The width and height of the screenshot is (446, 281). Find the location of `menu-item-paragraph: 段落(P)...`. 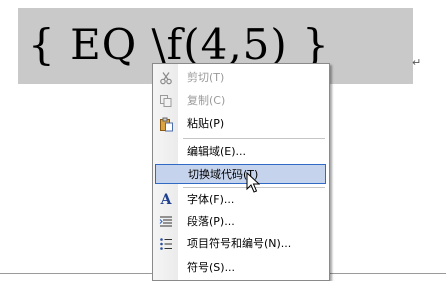

menu-item-paragraph: 段落(P)... is located at coordinates (240, 222).